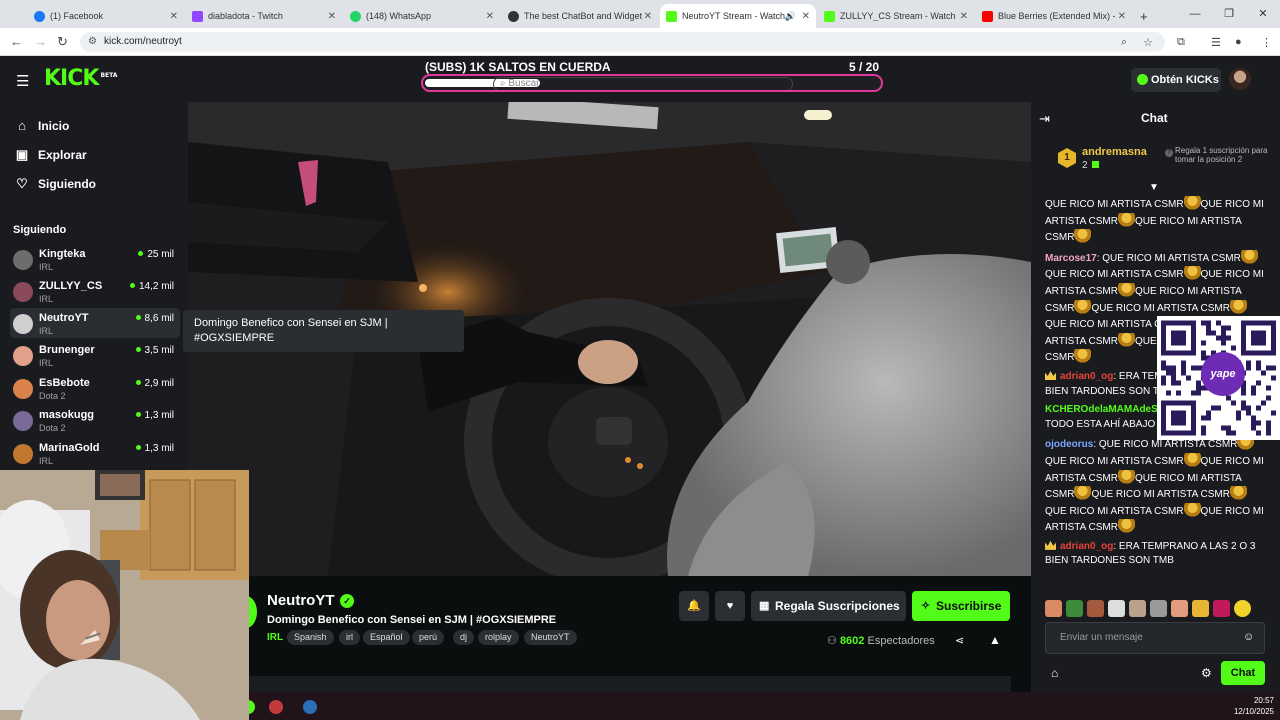  I want to click on collapse-chat-icon: ⇥, so click(1044, 119).